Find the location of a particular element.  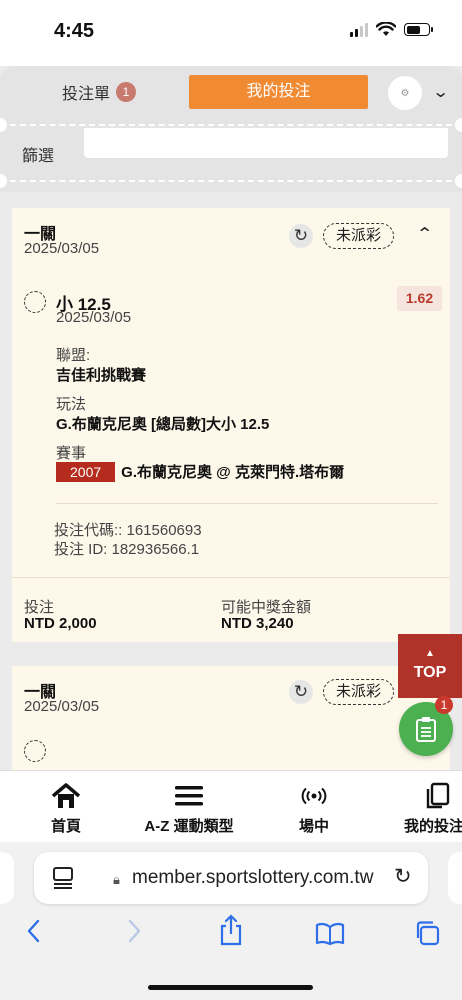

fab-count-badge: 1 is located at coordinates (444, 705).